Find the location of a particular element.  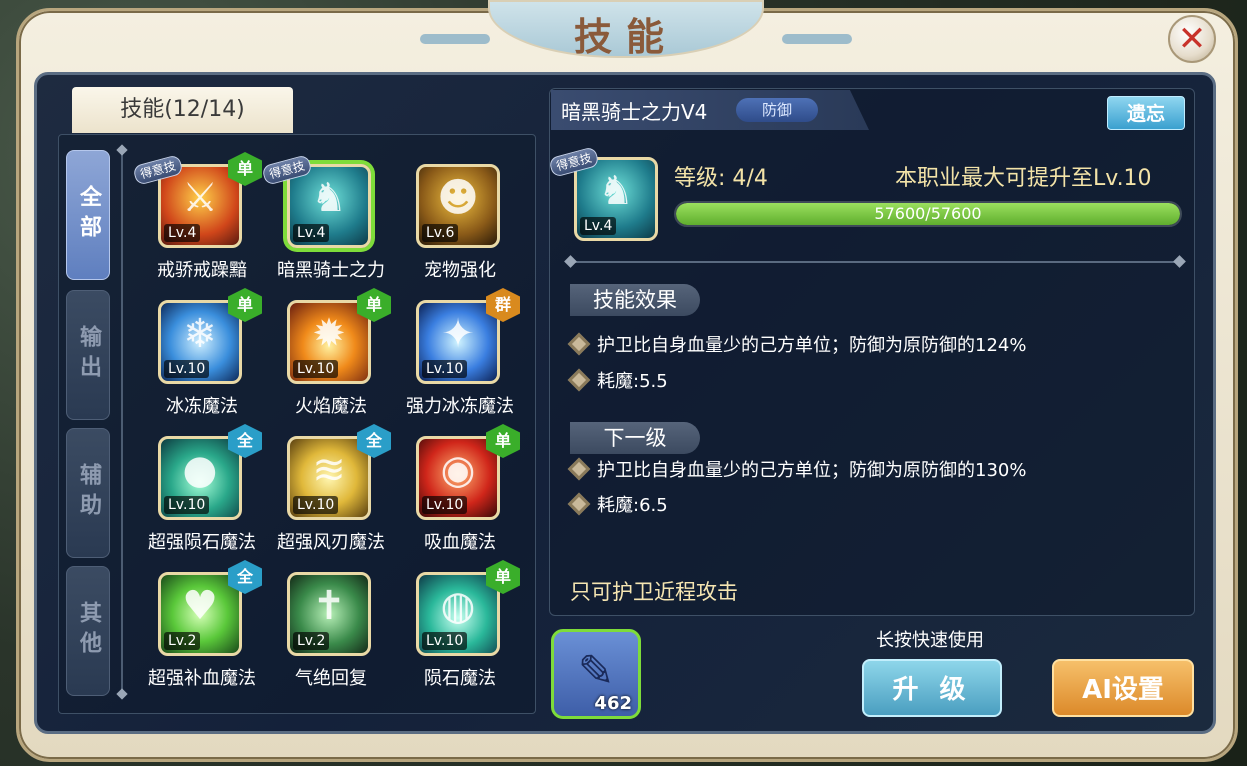

category-label: 输出 is located at coordinates (88, 355).